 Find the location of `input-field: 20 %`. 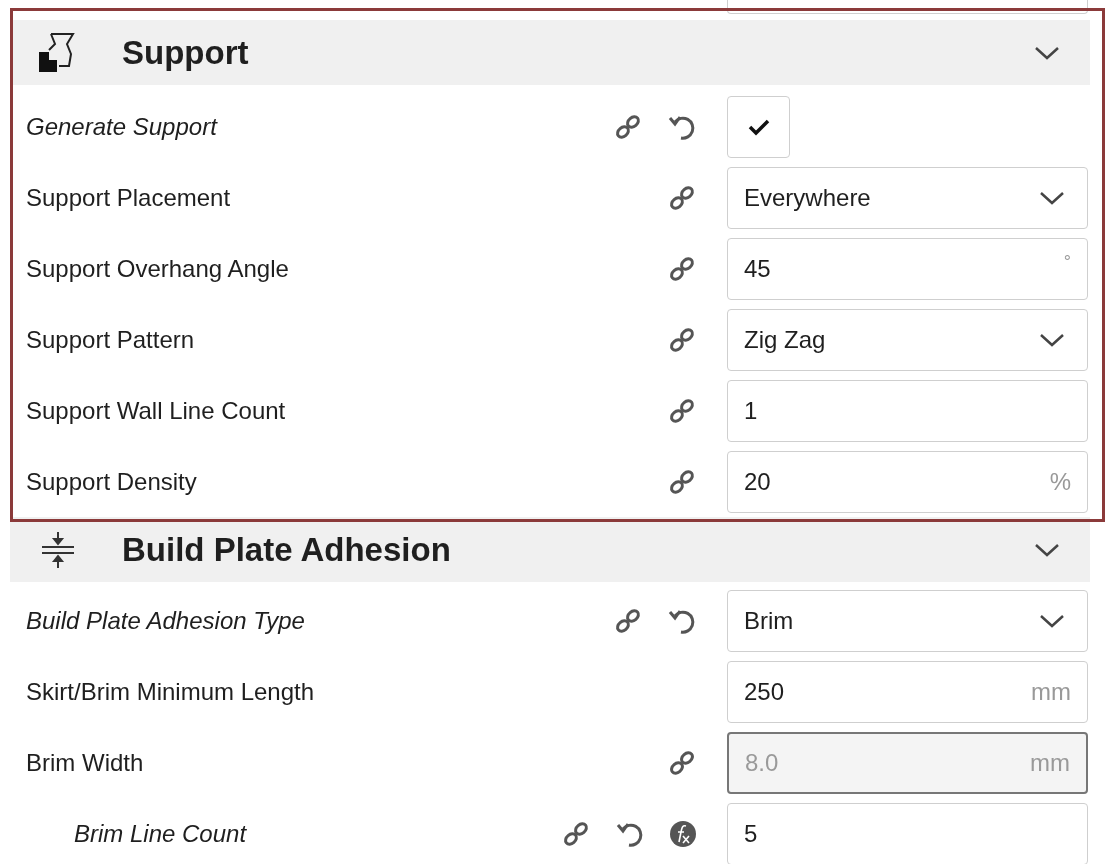

input-field: 20 % is located at coordinates (907, 481).